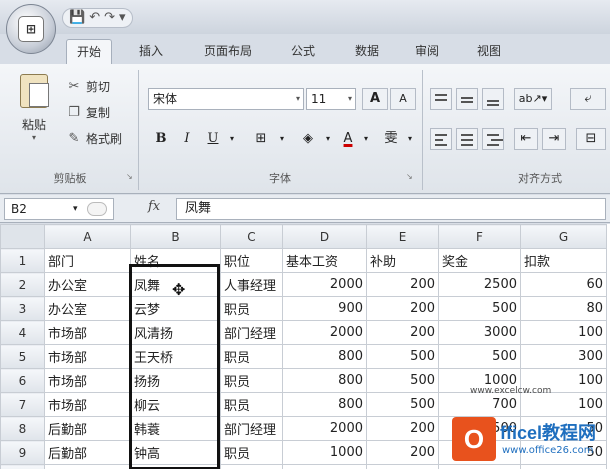  What do you see at coordinates (175, 466) in the screenshot?
I see `cell: 袁绣` at bounding box center [175, 466].